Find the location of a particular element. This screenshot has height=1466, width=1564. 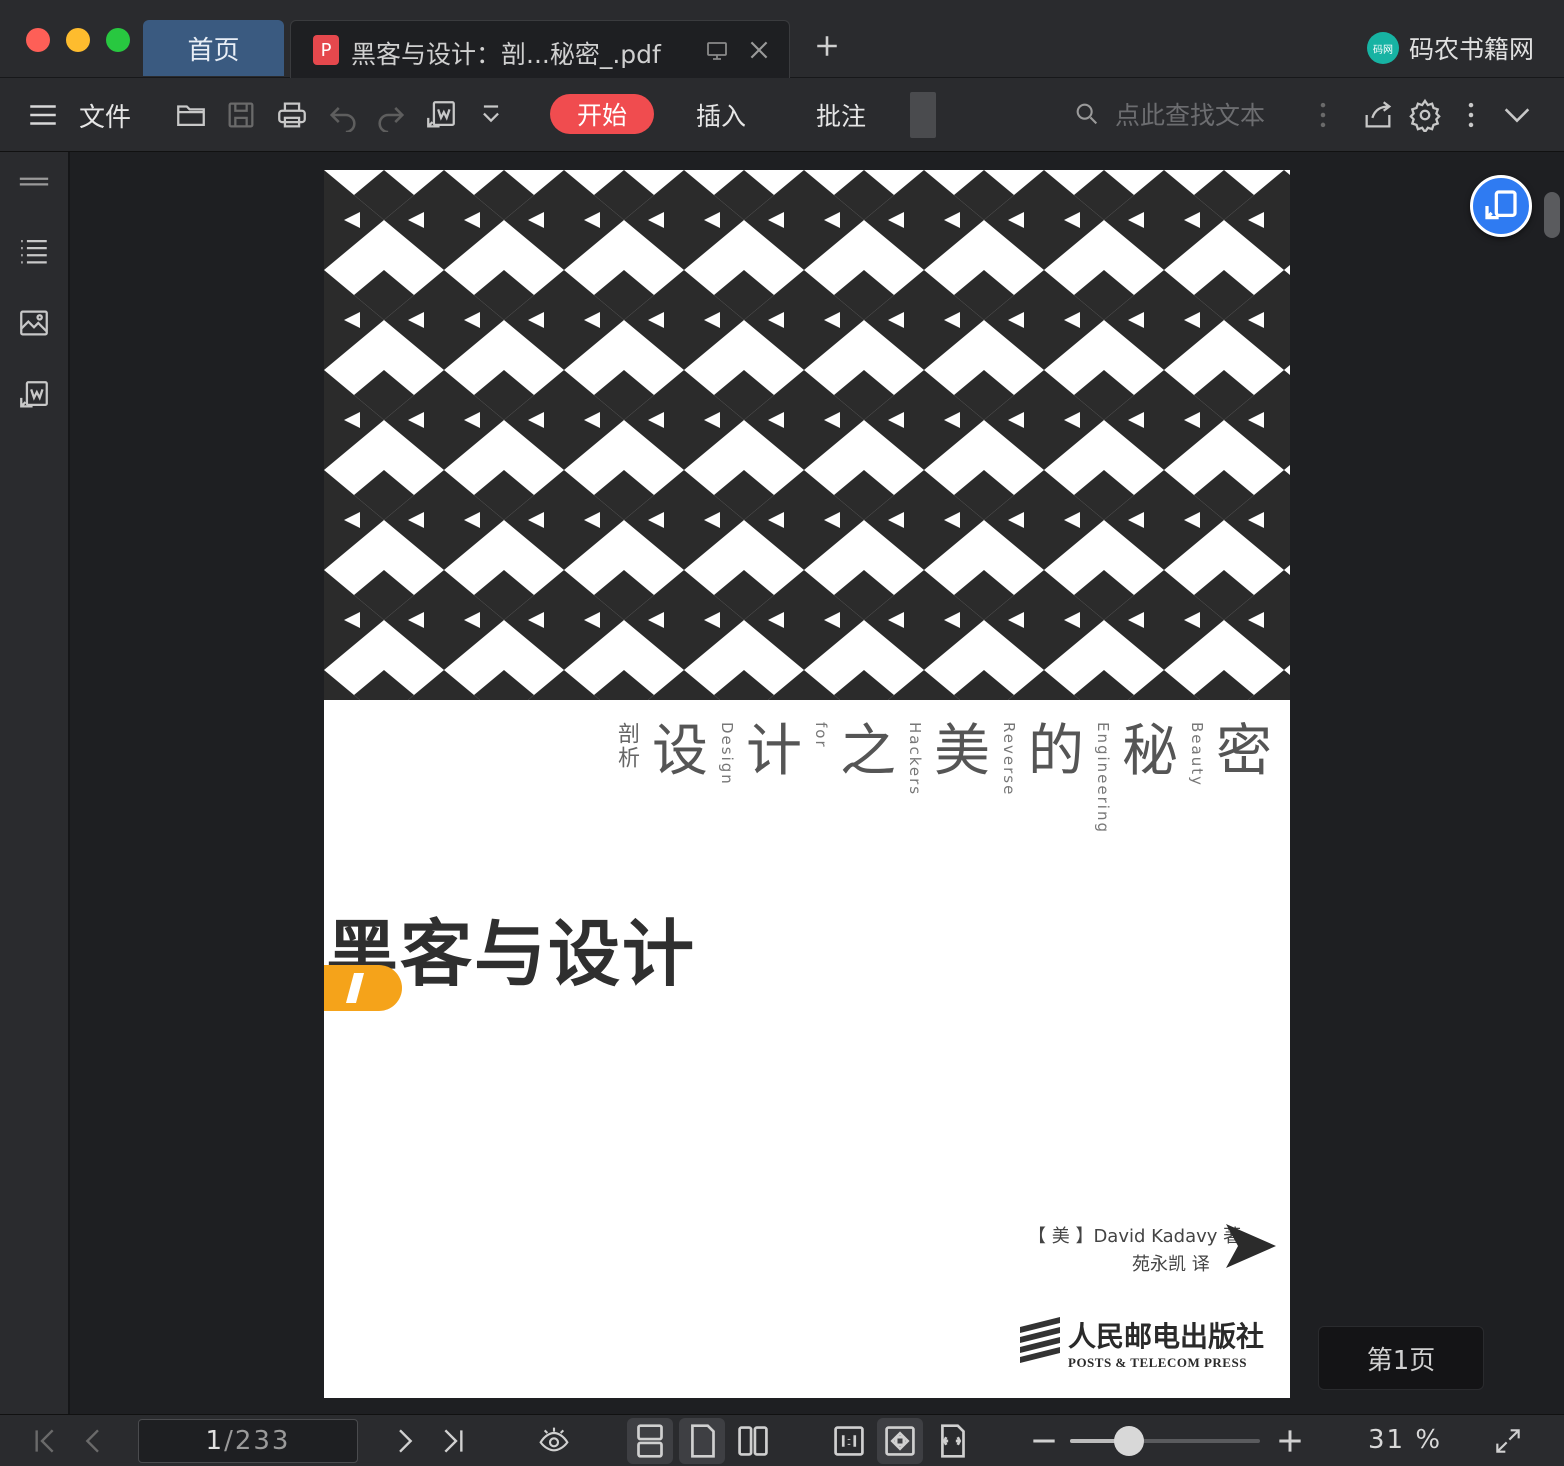

tab-insert: 插入 is located at coordinates (721, 115).